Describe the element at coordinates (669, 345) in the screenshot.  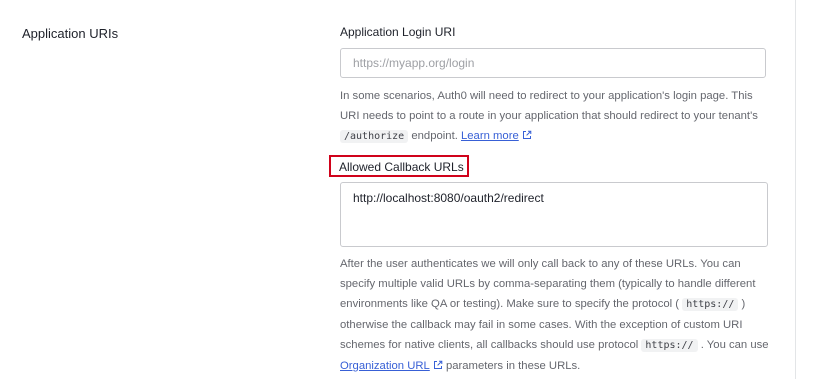
I see `https-protocol-code-2: https://` at that location.